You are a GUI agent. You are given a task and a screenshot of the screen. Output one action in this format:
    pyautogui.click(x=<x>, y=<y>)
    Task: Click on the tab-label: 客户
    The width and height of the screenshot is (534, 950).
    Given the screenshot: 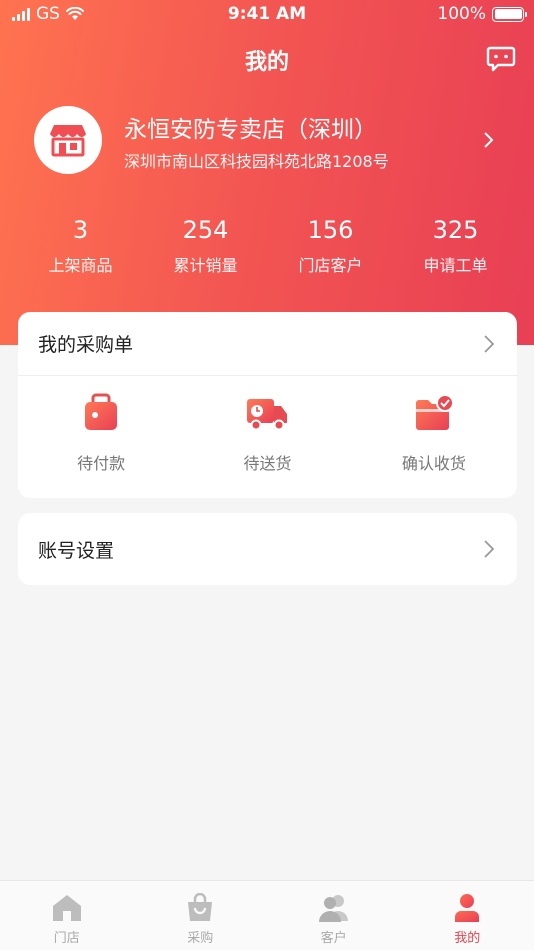 What is the action you would take?
    pyautogui.click(x=333, y=938)
    